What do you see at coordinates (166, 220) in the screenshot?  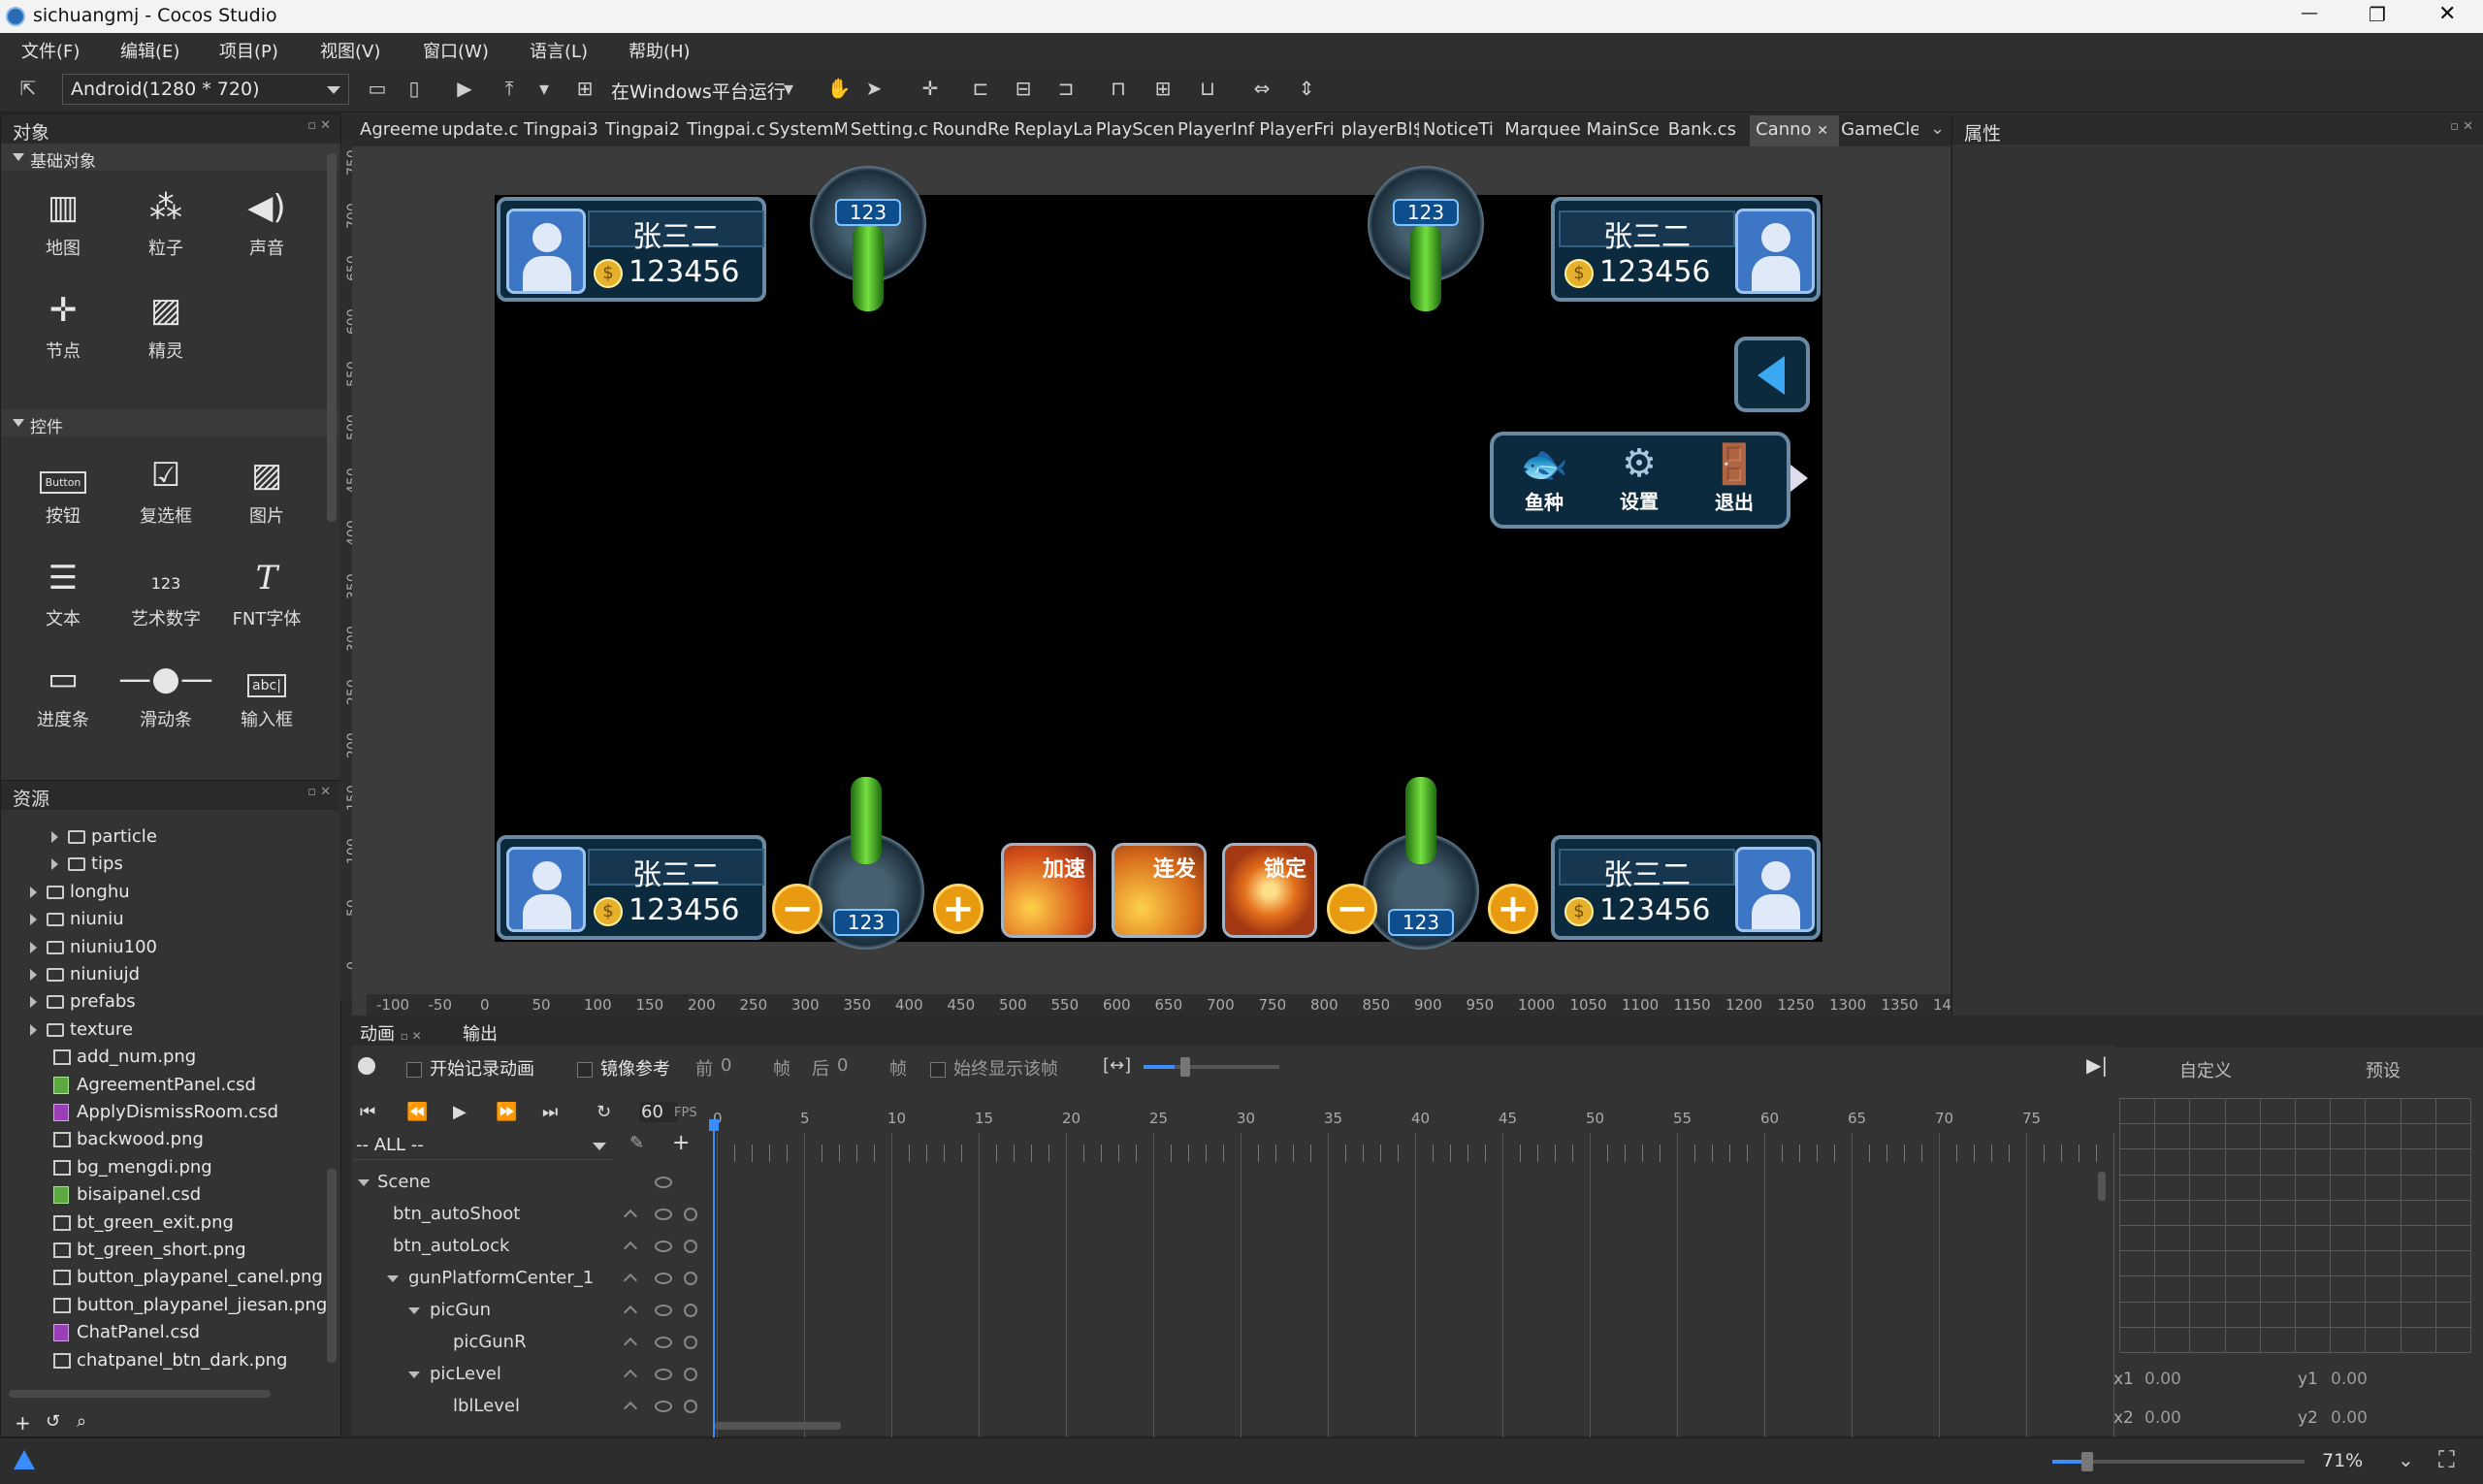 I see `object-particle: ⁂ 粒子` at bounding box center [166, 220].